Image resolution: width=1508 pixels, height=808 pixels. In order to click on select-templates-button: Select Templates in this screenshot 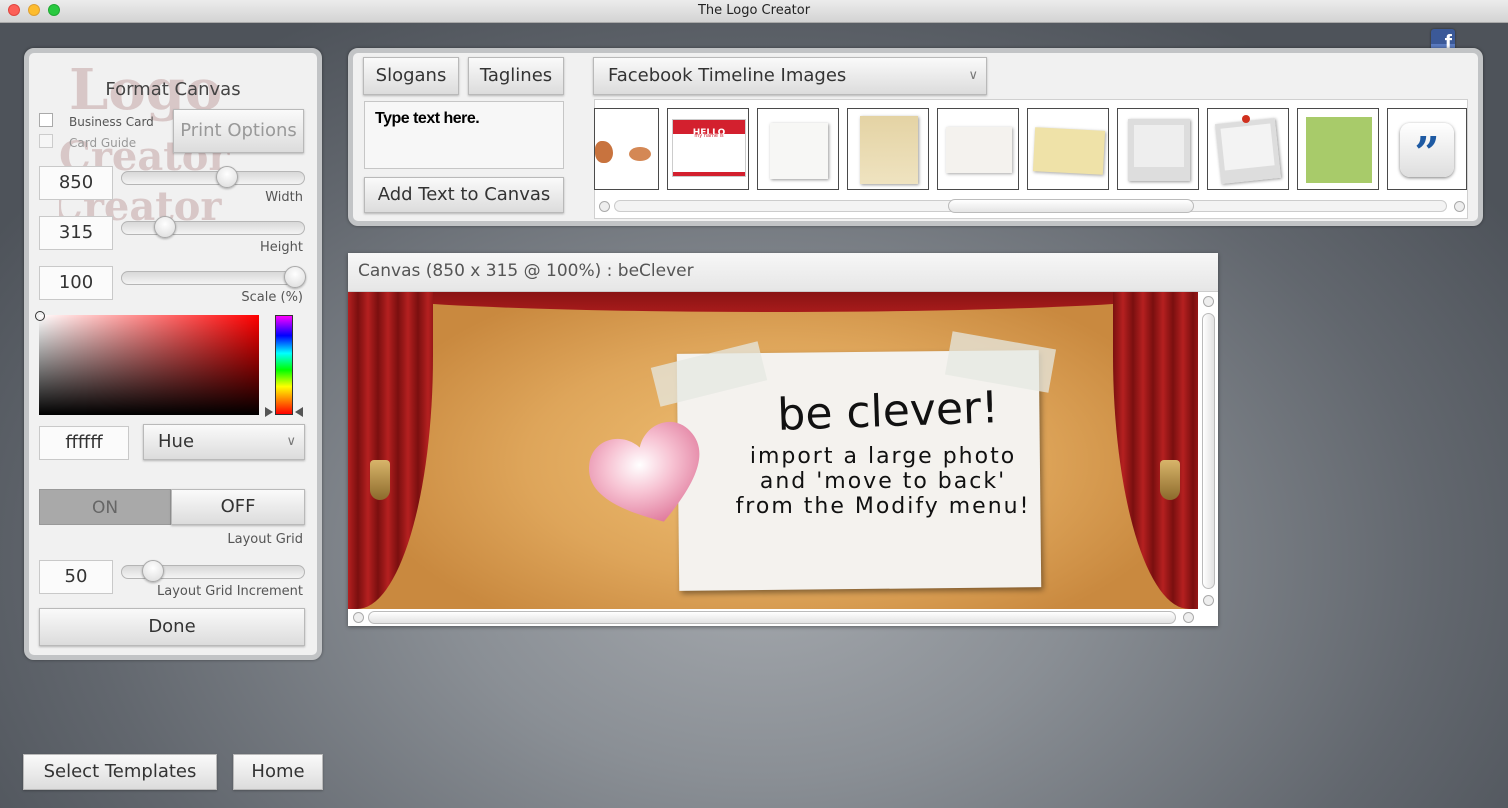, I will do `click(120, 772)`.